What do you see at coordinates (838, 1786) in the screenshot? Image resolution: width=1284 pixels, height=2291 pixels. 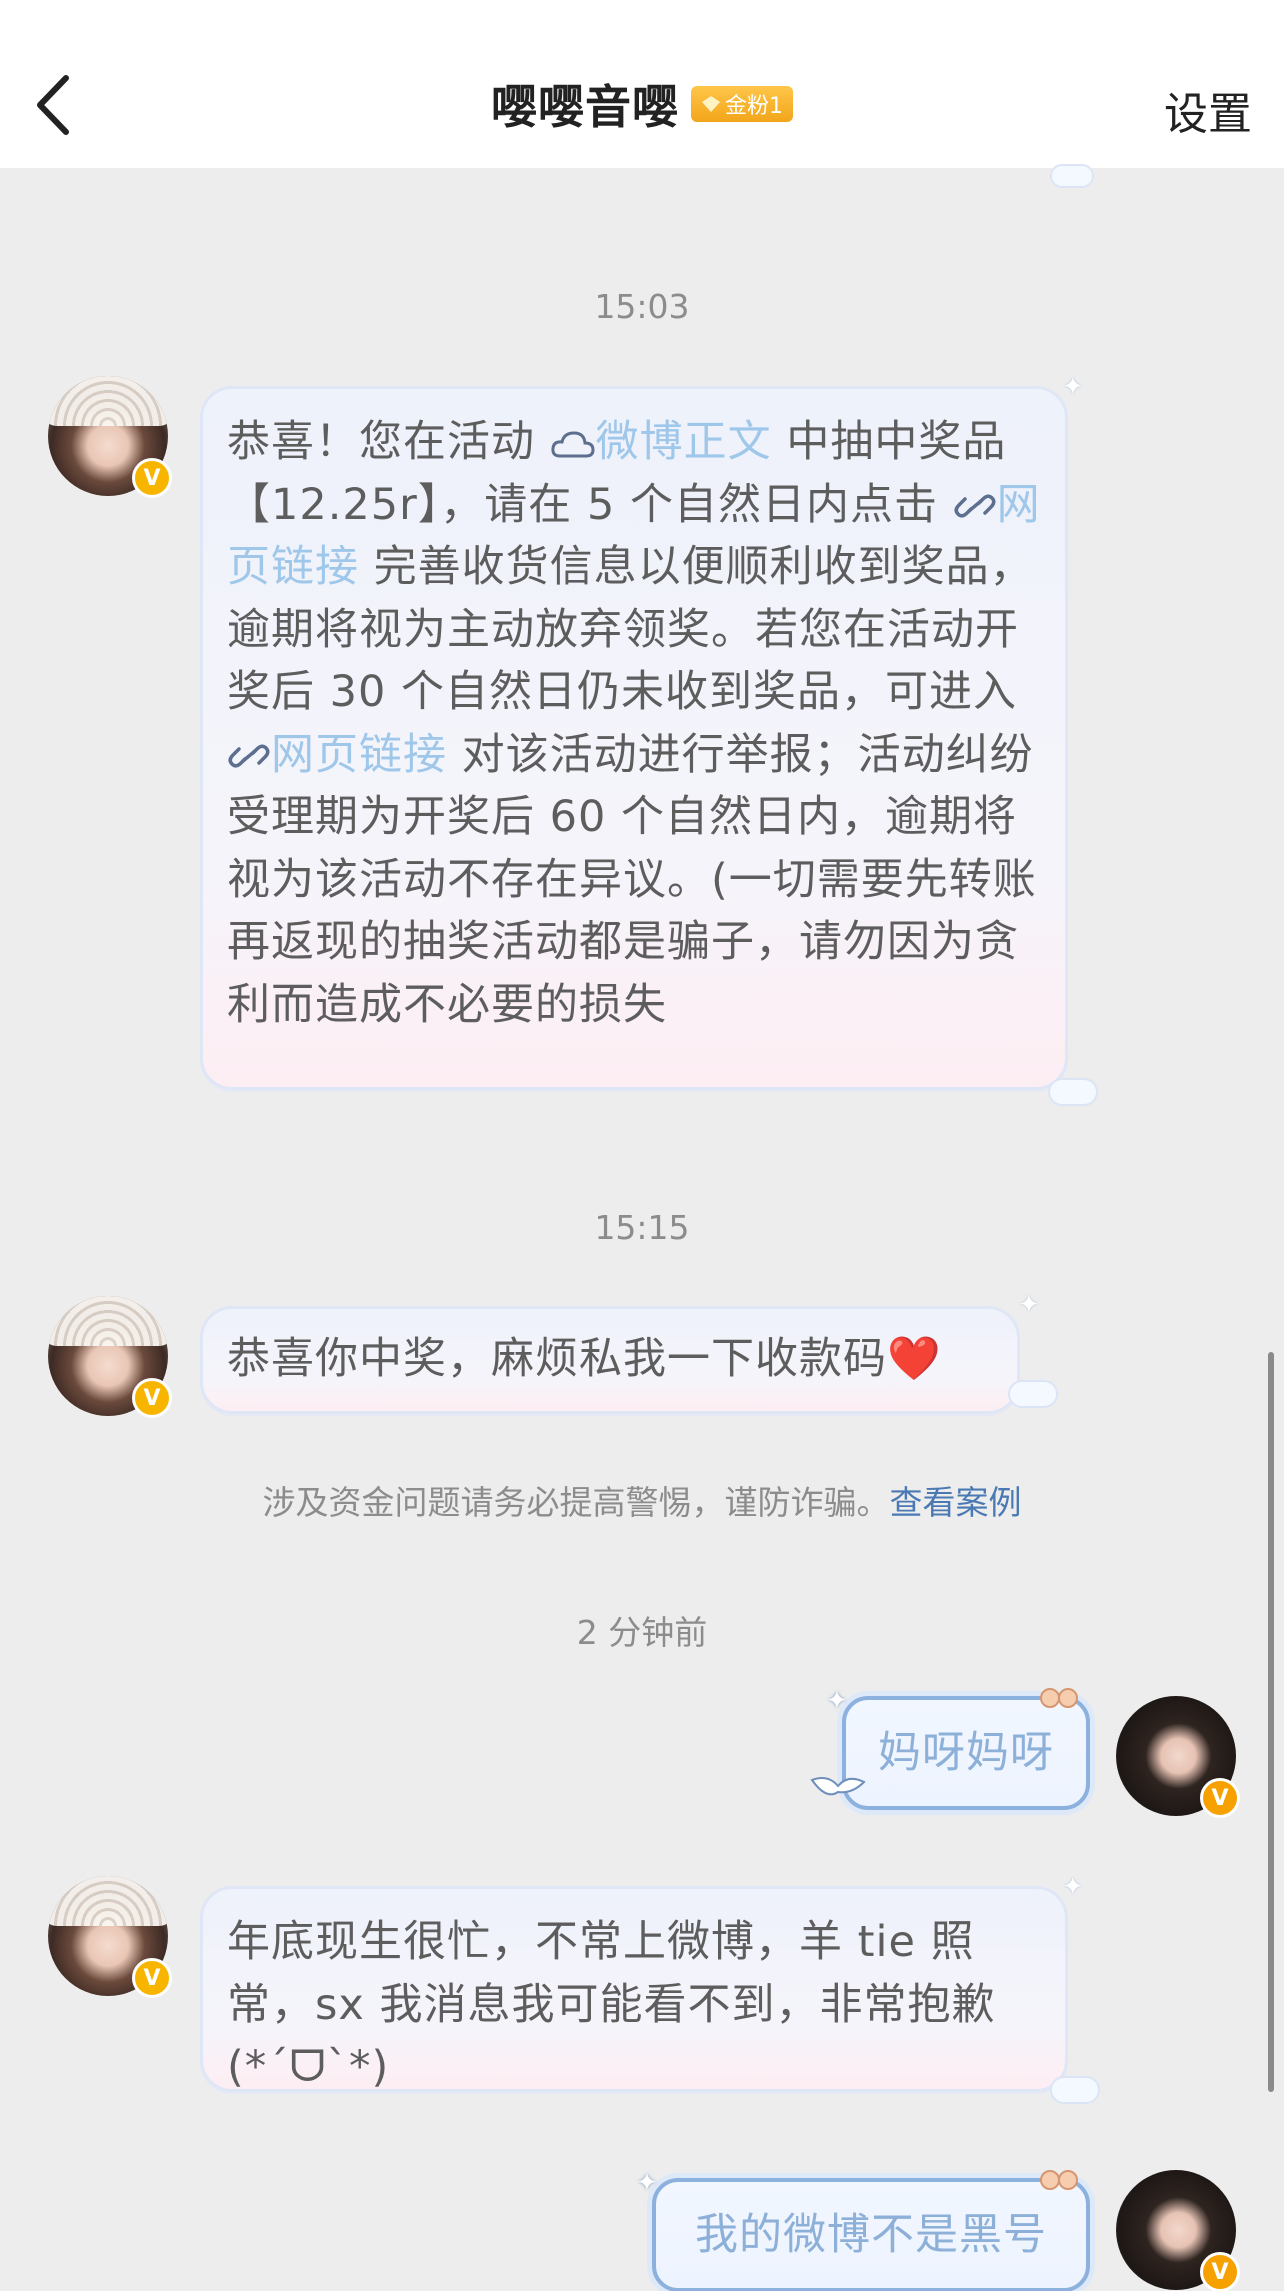 I see `wing-decoration` at bounding box center [838, 1786].